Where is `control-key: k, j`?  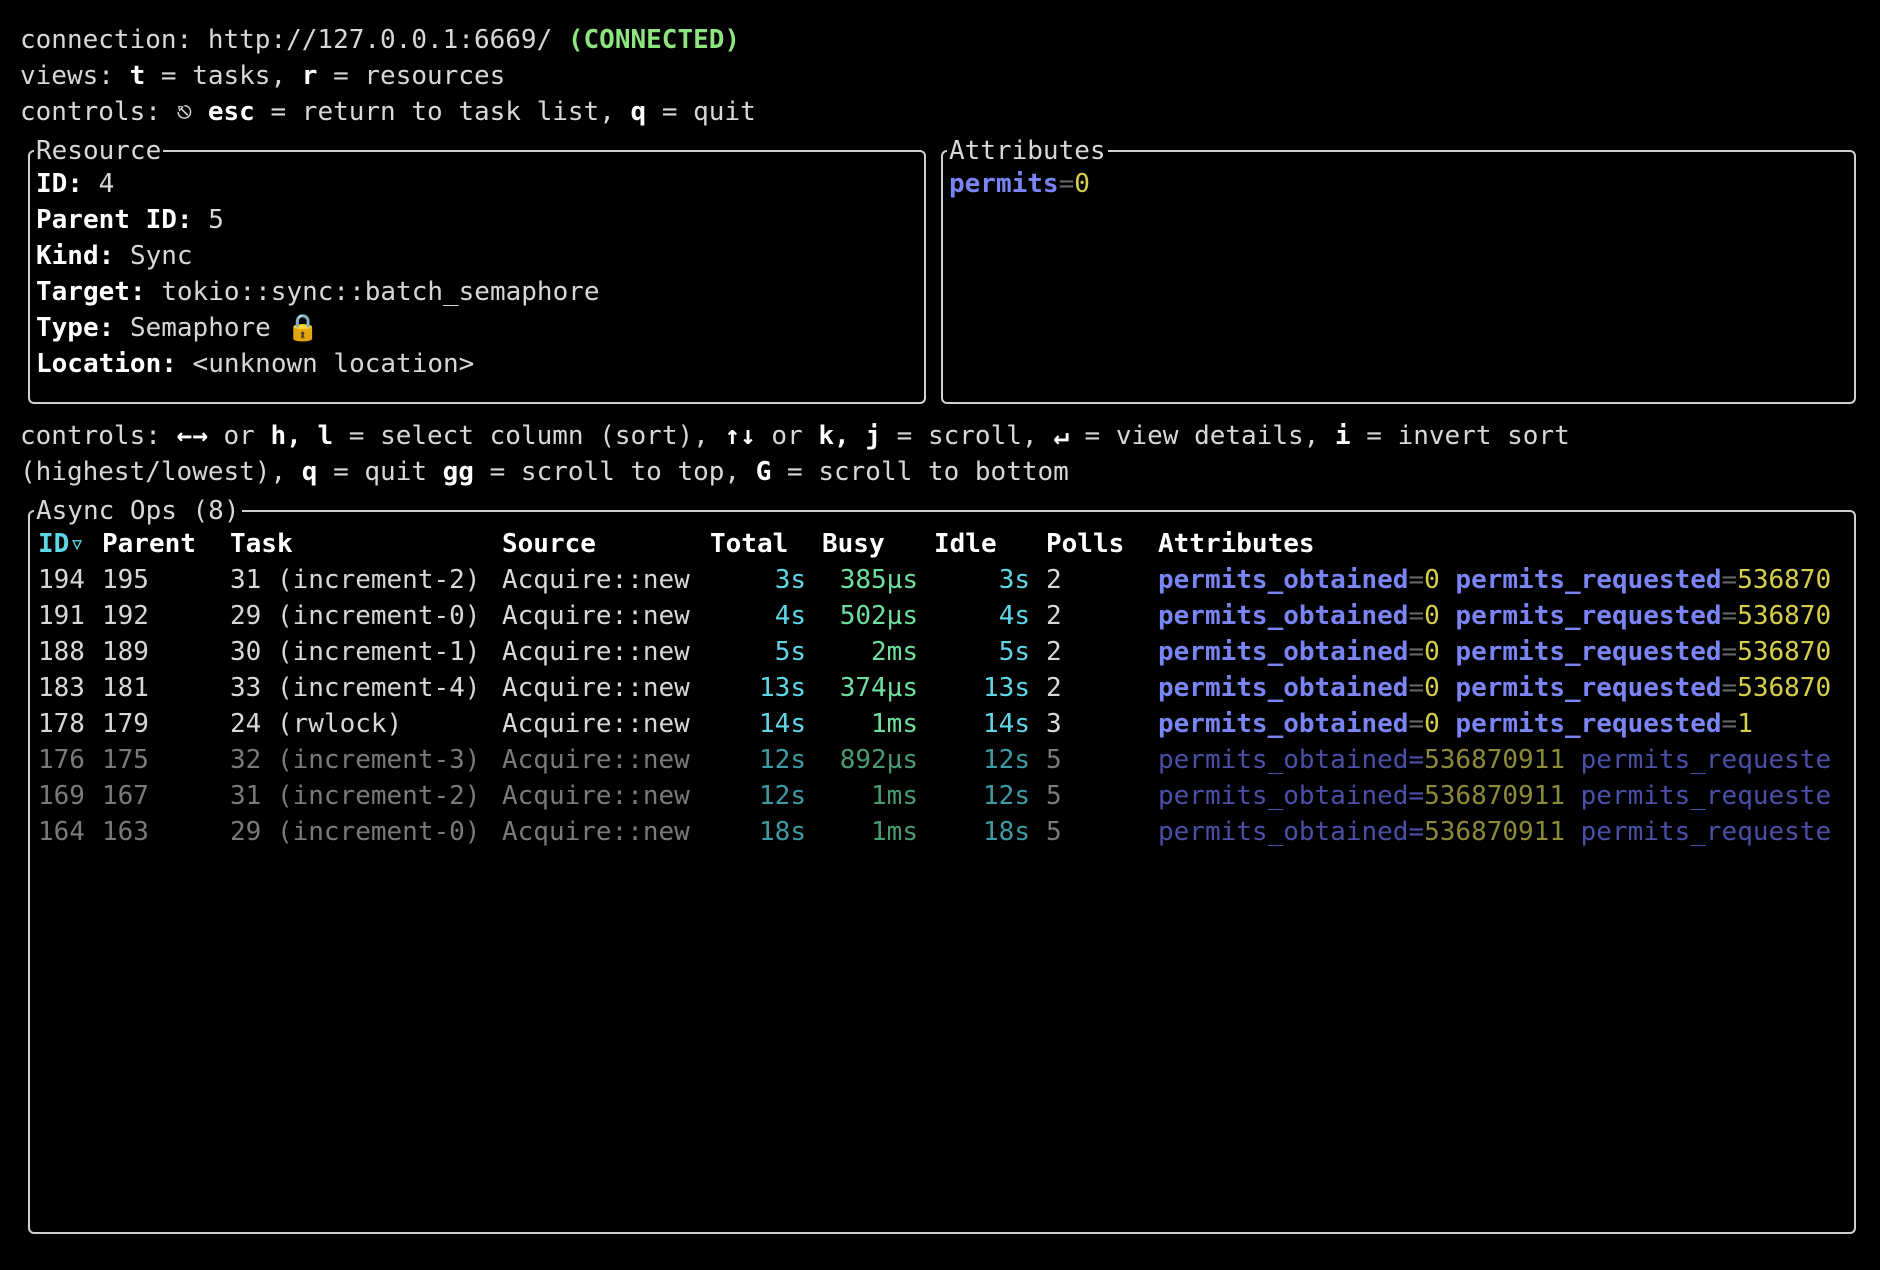
control-key: k, j is located at coordinates (849, 436).